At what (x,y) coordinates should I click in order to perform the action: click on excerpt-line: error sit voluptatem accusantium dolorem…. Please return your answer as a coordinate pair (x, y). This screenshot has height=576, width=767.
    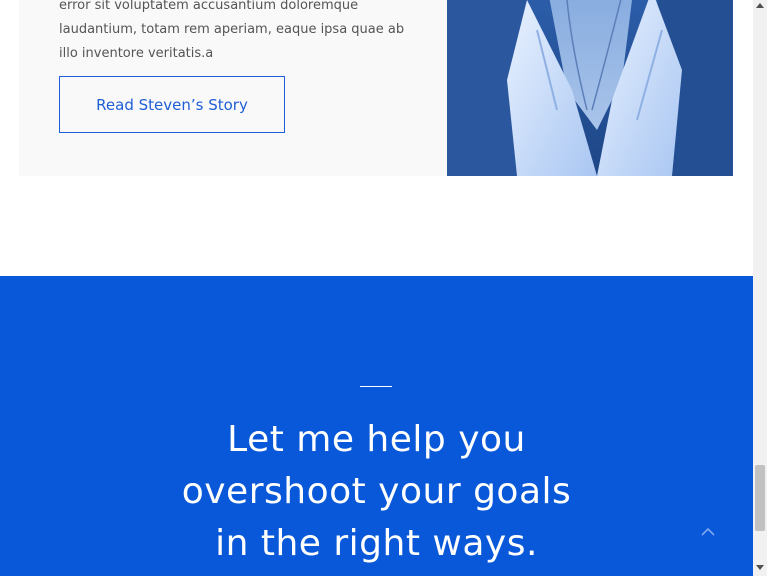
    Looking at the image, I should click on (209, 6).